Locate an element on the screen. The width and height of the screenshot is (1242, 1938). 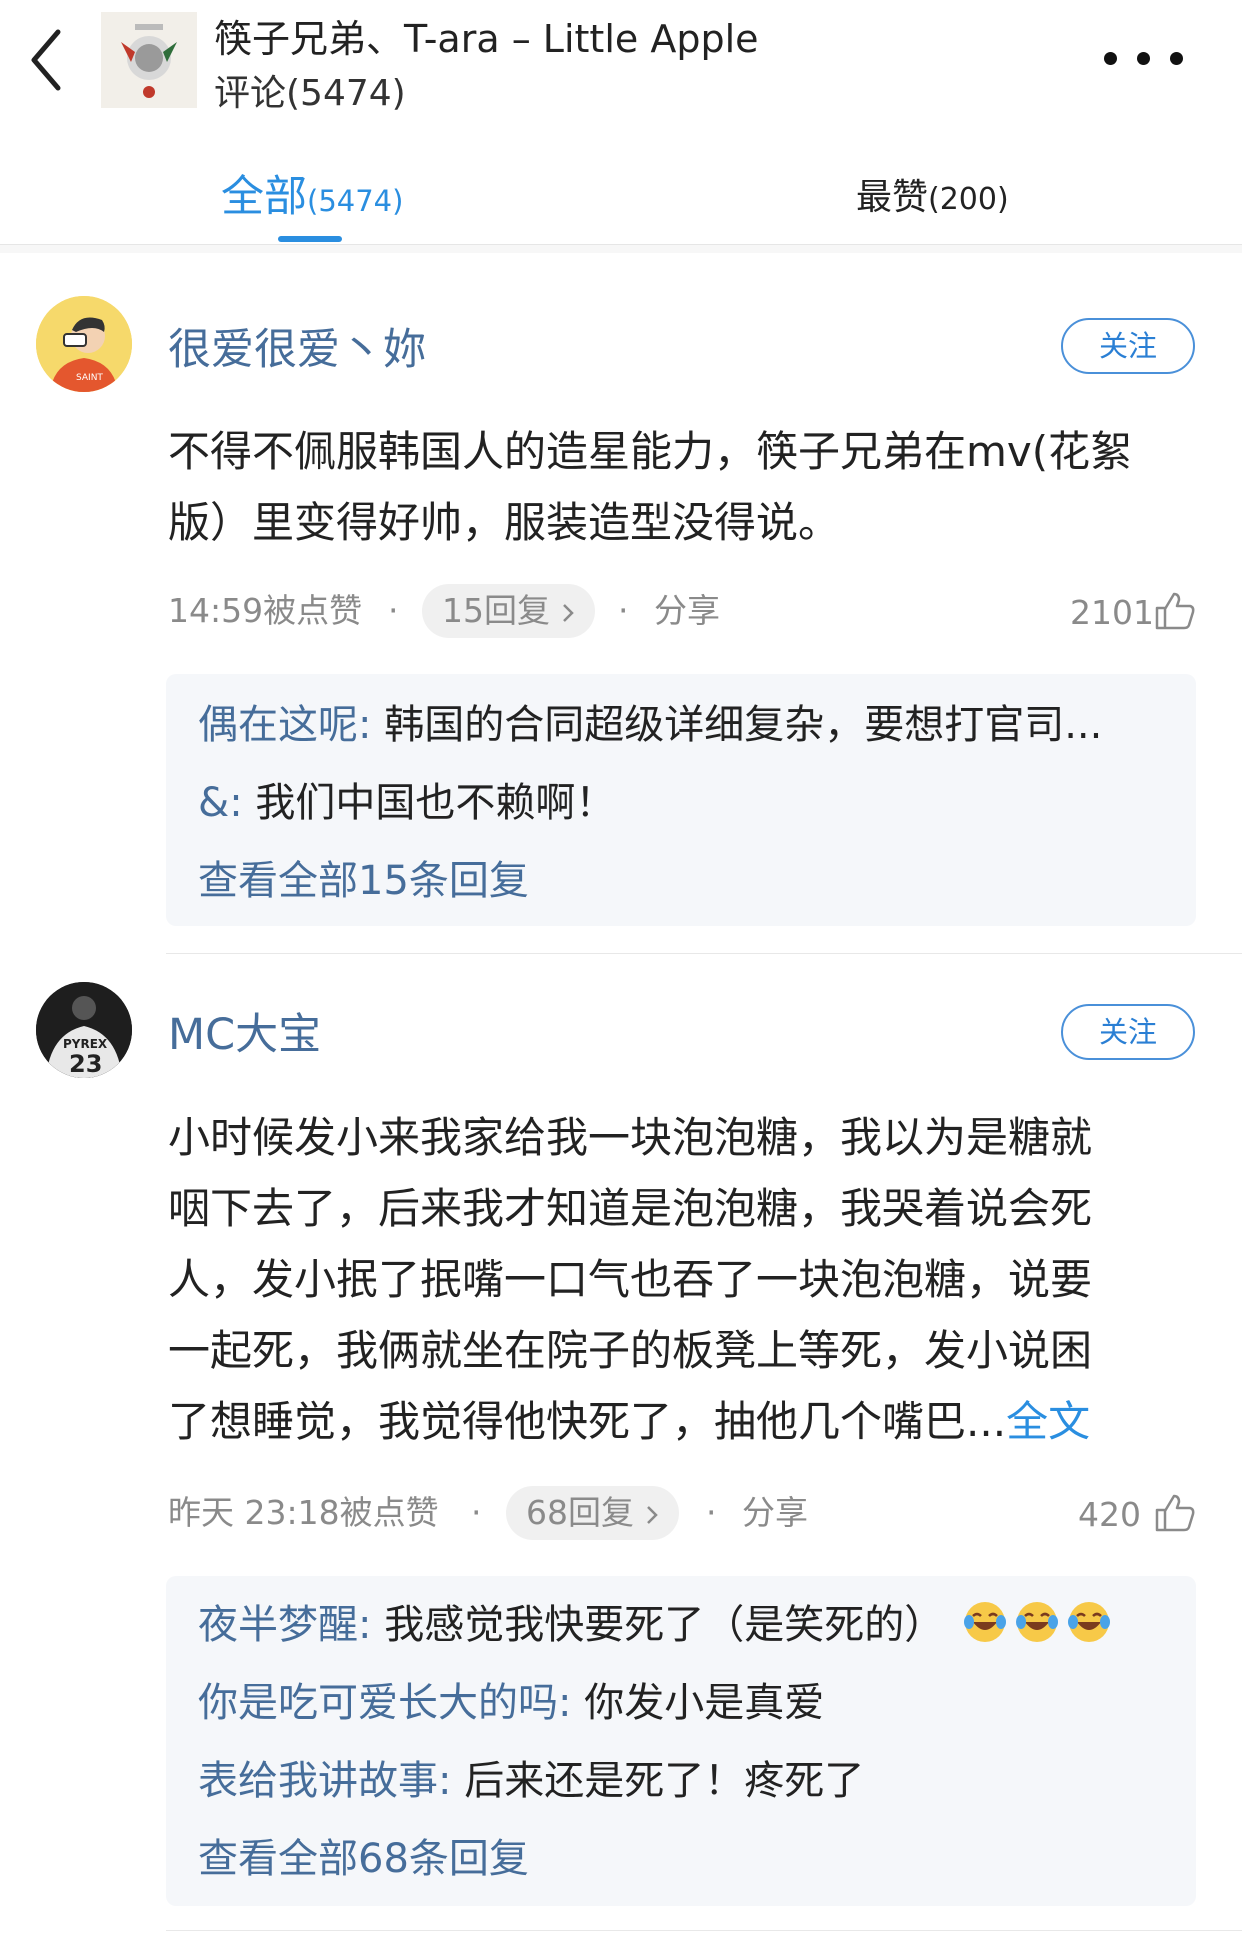
reply-text: 我感觉我快要死了（是笑死的） is located at coordinates (664, 1625).